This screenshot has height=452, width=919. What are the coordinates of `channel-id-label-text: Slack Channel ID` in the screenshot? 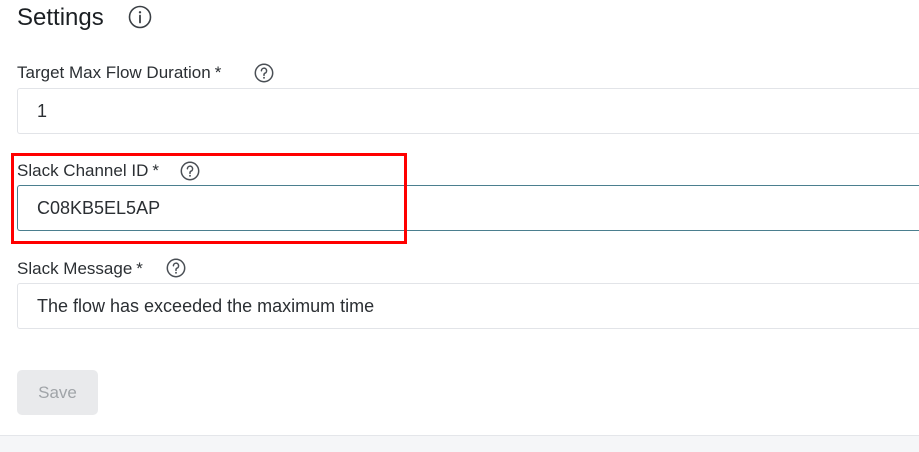 It's located at (83, 170).